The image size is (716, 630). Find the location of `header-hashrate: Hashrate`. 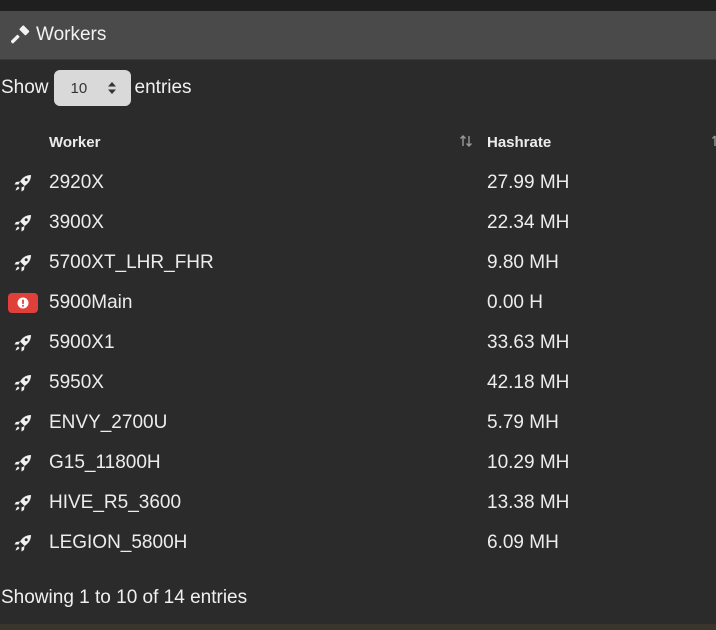

header-hashrate: Hashrate is located at coordinates (601, 142).